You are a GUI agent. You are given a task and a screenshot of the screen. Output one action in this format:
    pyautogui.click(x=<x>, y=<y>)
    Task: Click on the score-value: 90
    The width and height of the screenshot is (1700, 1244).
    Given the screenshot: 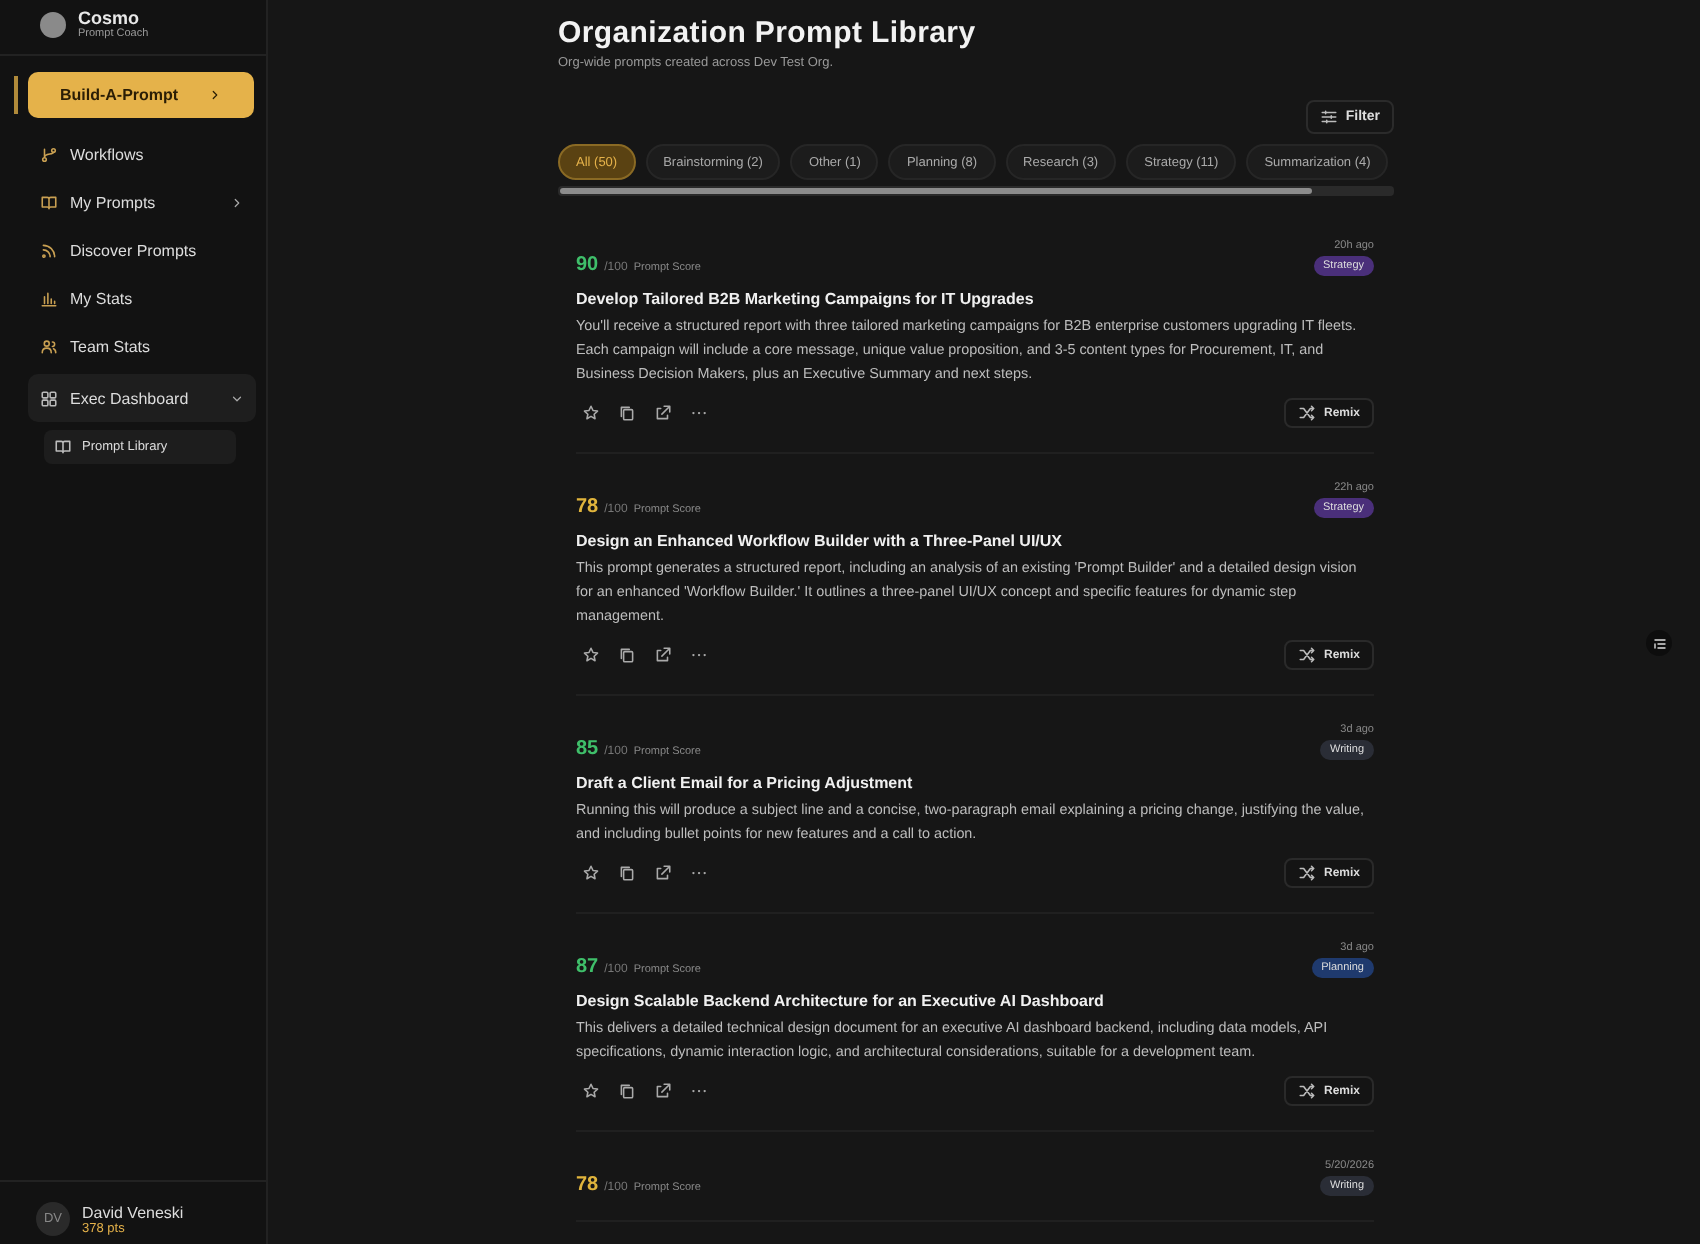 What is the action you would take?
    pyautogui.click(x=587, y=265)
    